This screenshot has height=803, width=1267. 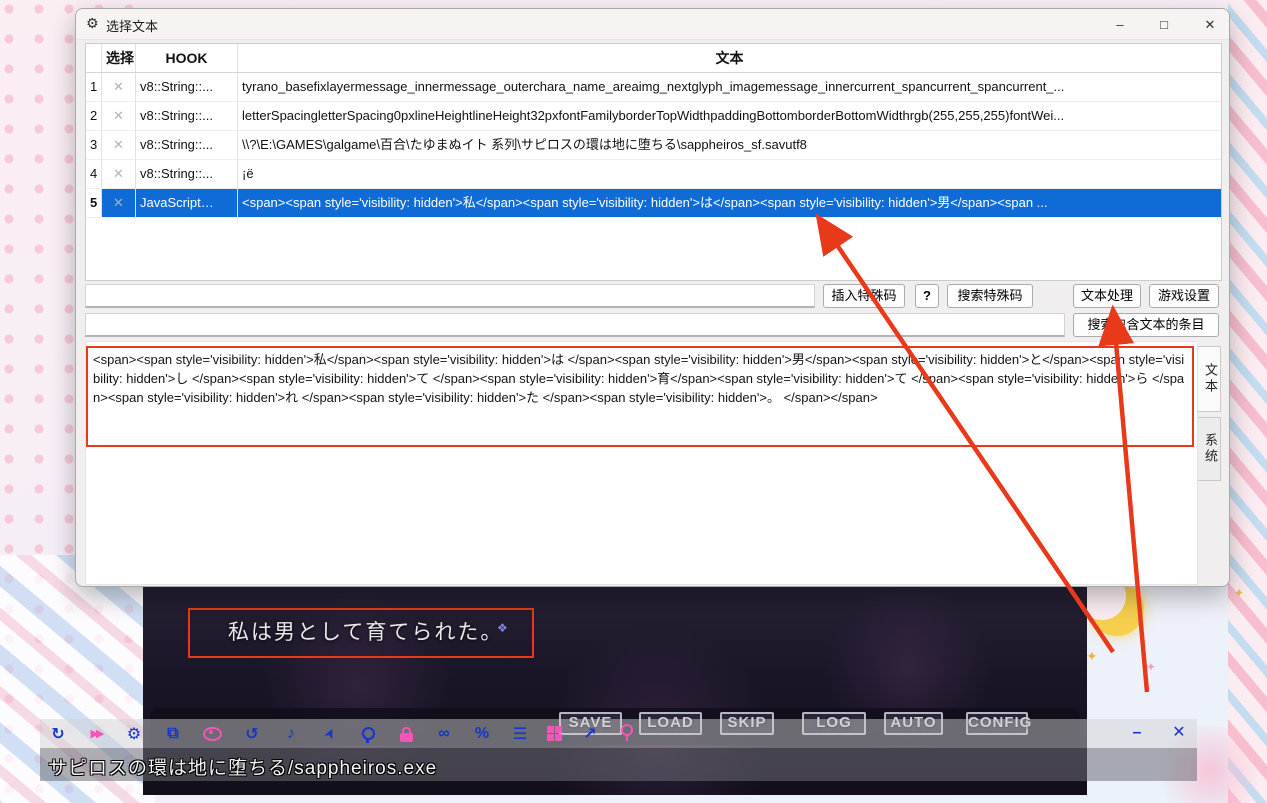 What do you see at coordinates (1164, 24) in the screenshot?
I see `maximize-button: □` at bounding box center [1164, 24].